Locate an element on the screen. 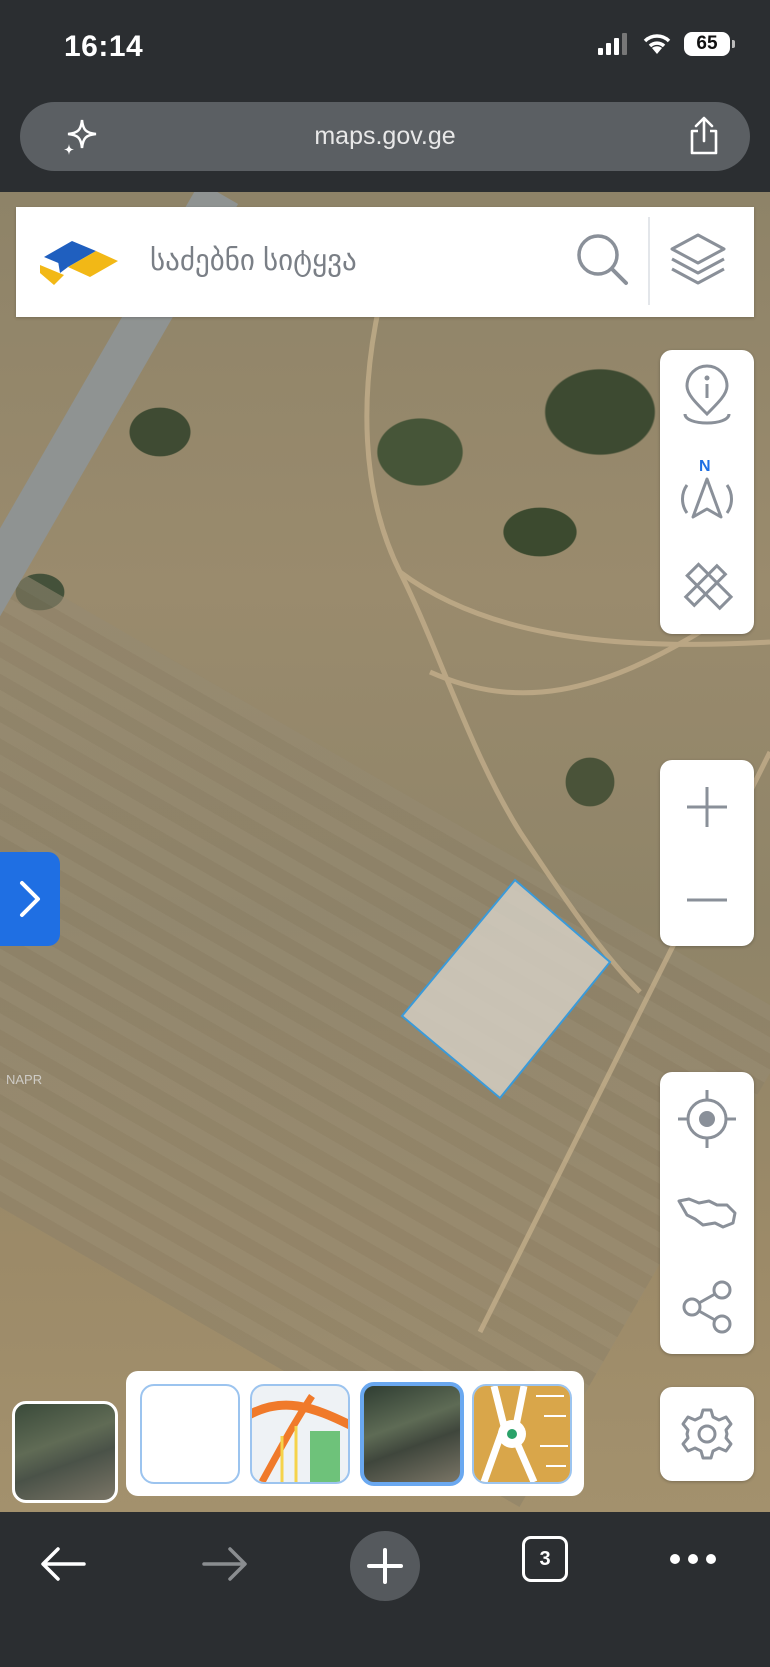 The width and height of the screenshot is (770, 1667). layers-icon is located at coordinates (698, 259).